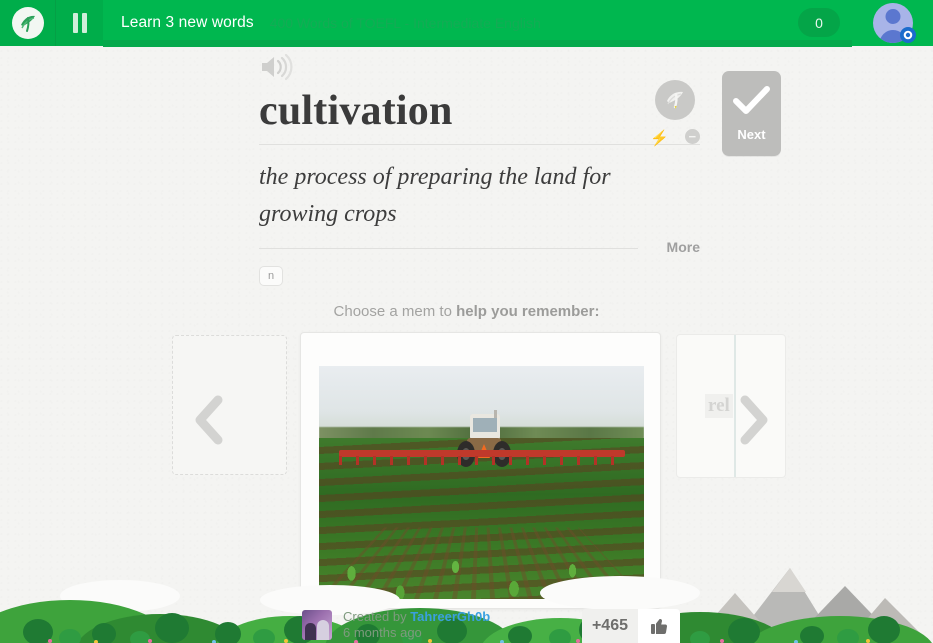 The height and width of the screenshot is (643, 933). Describe the element at coordinates (908, 35) in the screenshot. I see `mascot-badge-icon` at that location.